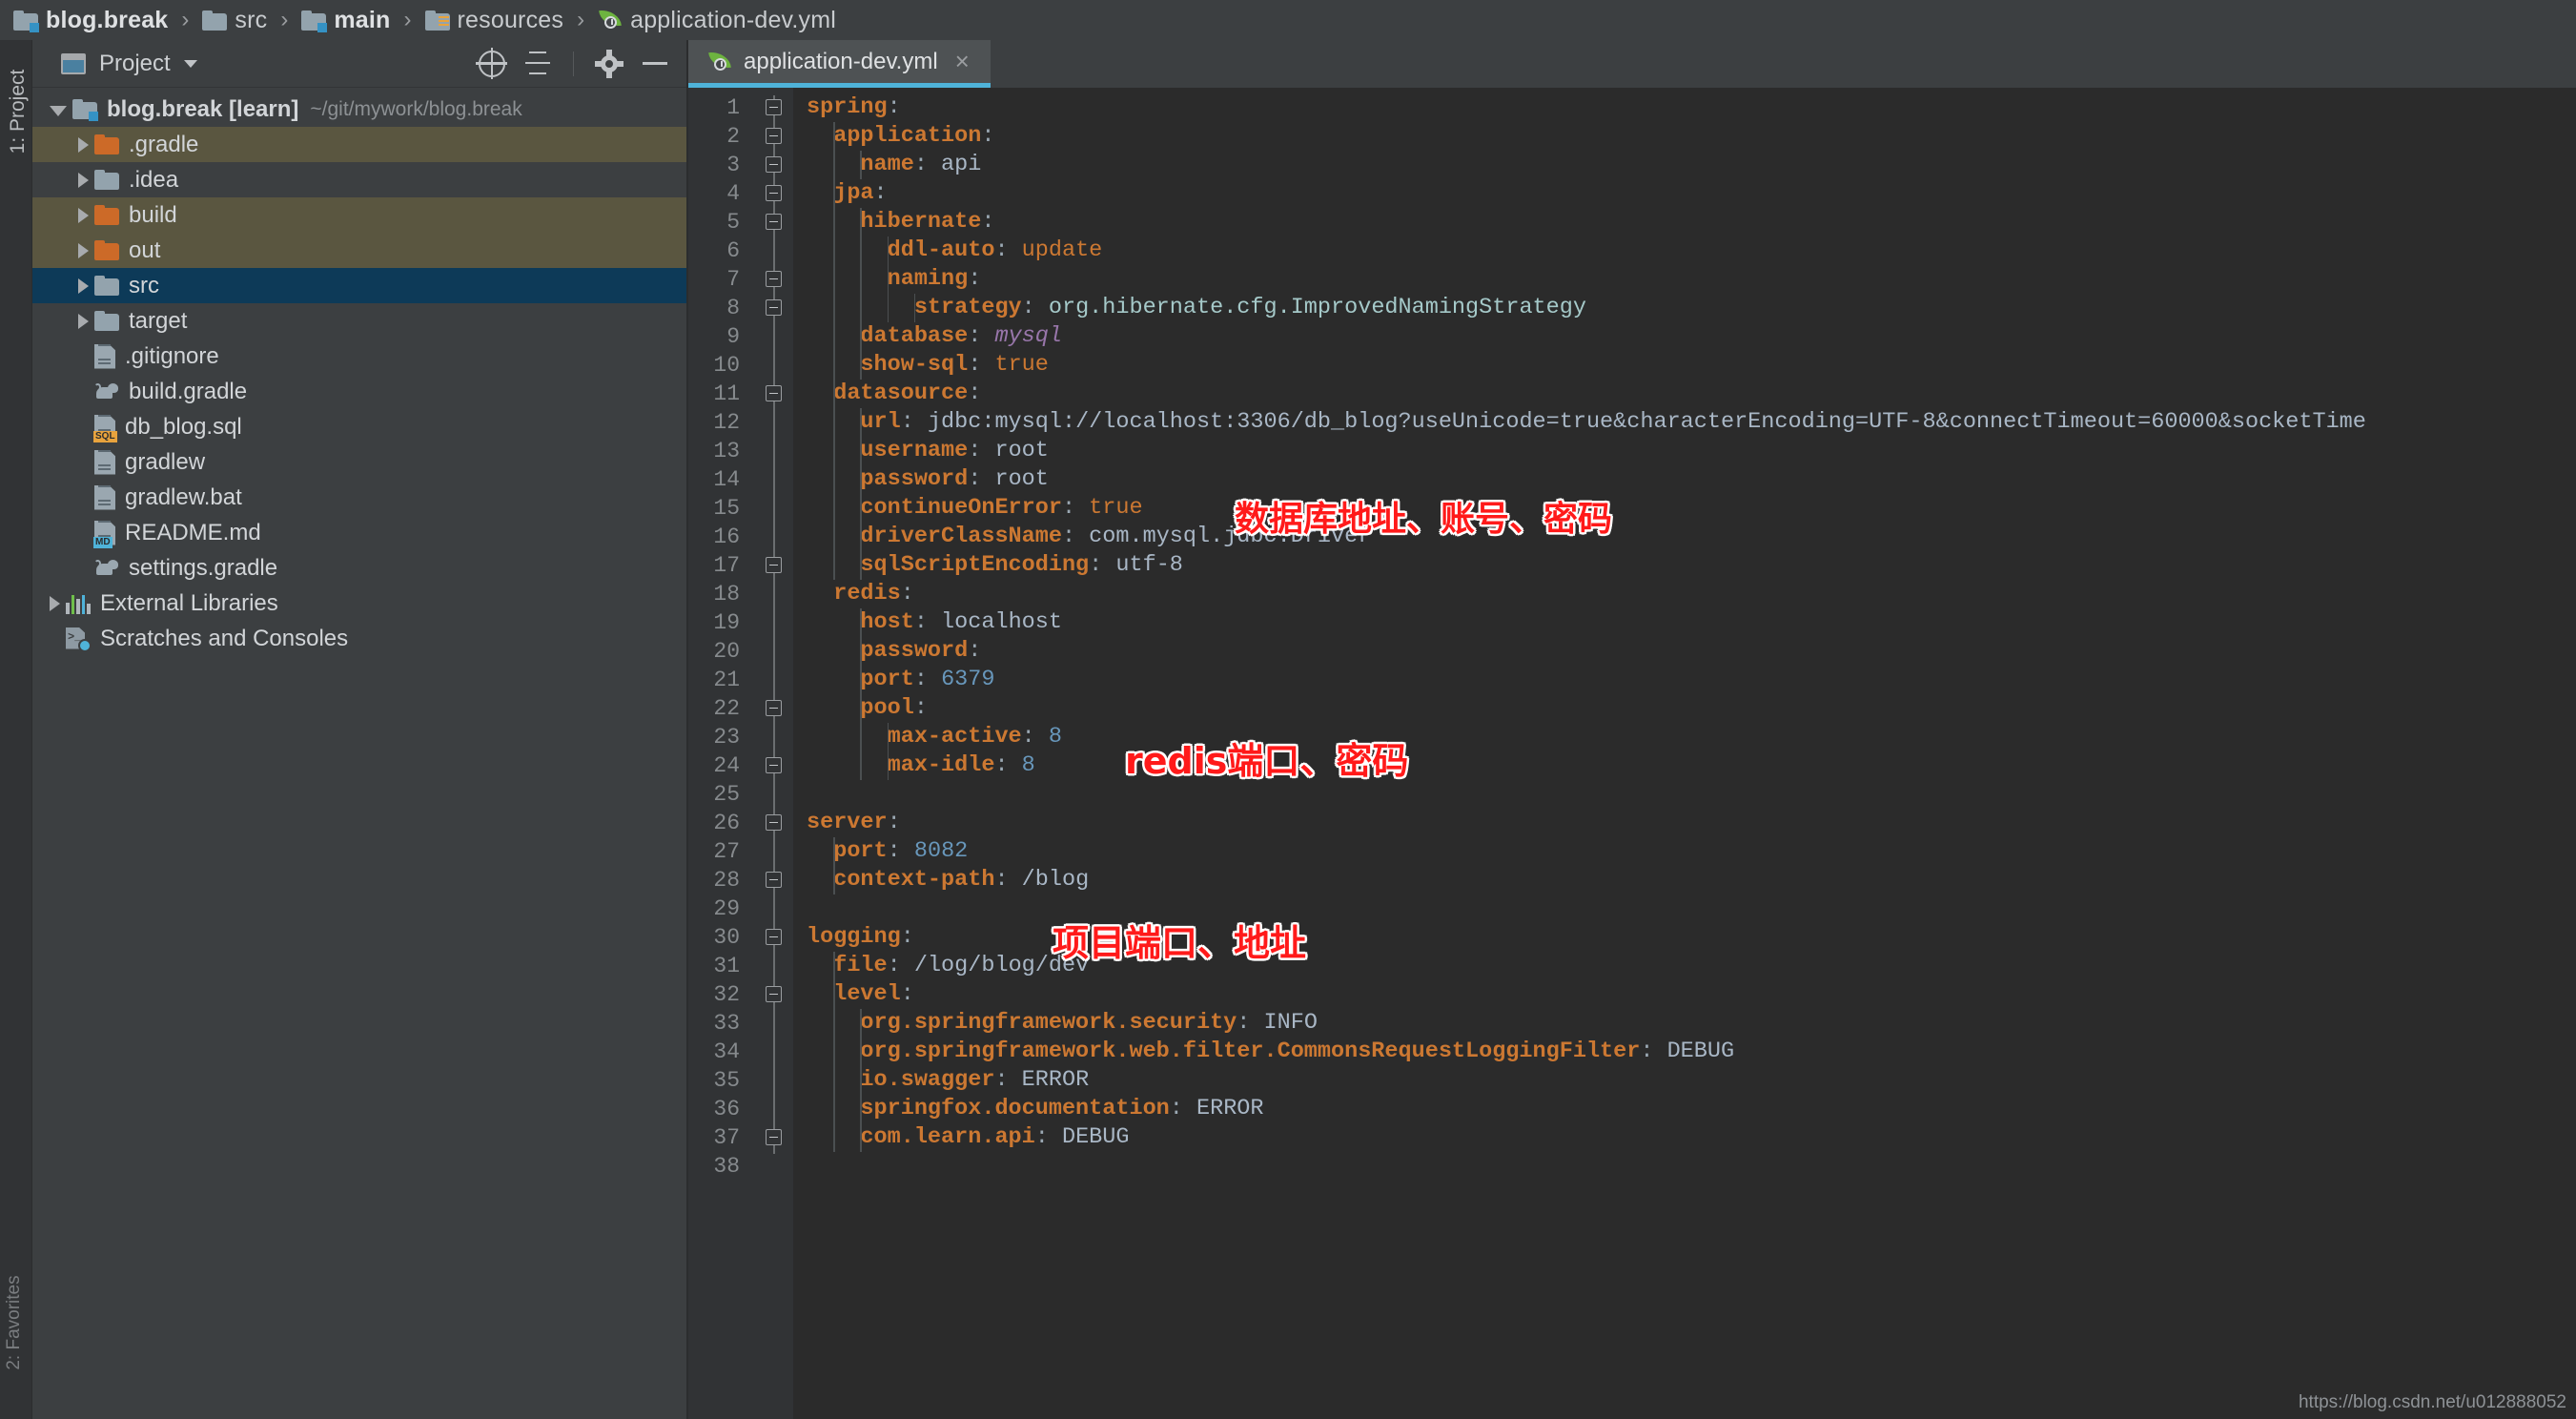 The height and width of the screenshot is (1419, 2576). What do you see at coordinates (359, 426) in the screenshot?
I see `tree-item-db-blog-sql: SQL db_blog.sql` at bounding box center [359, 426].